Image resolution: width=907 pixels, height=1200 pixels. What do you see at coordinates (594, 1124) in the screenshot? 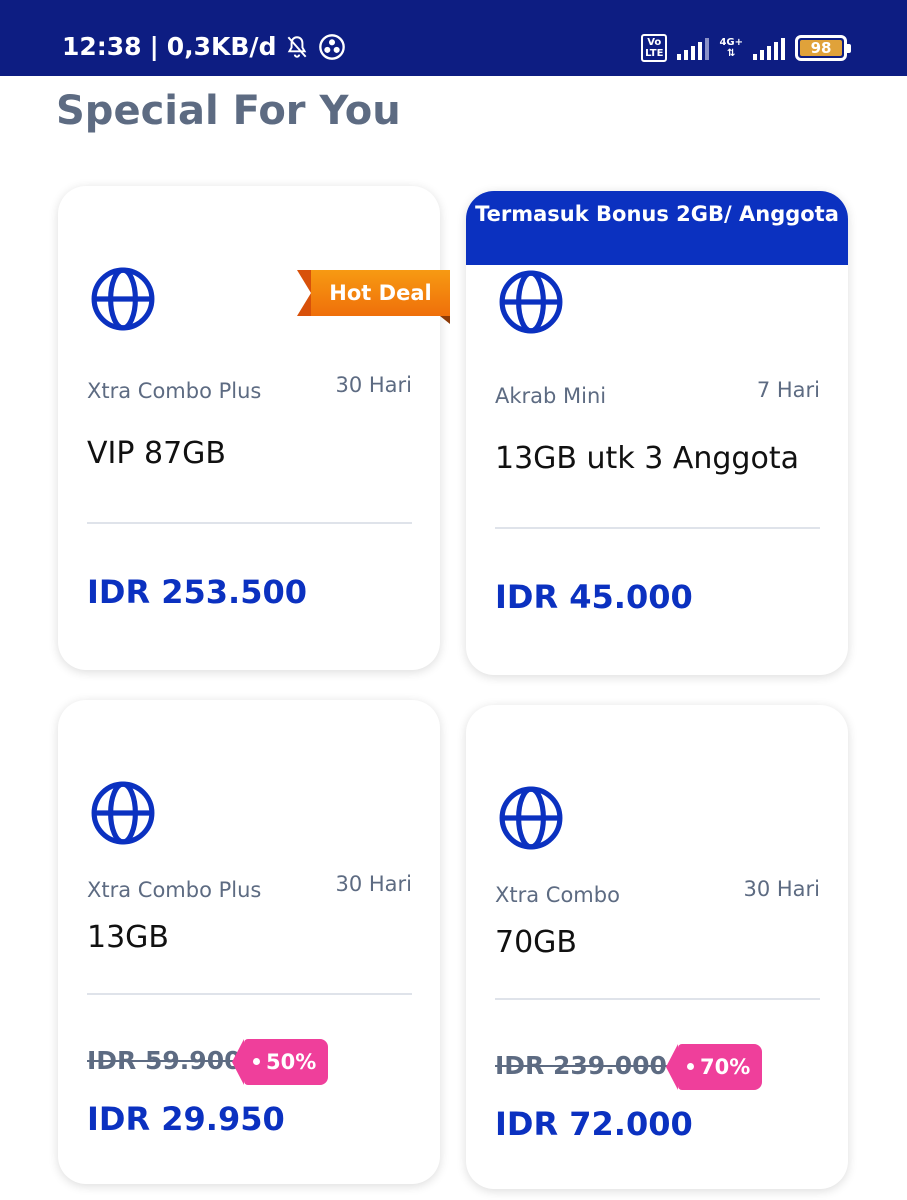
I see `package-price: IDR 72.000` at bounding box center [594, 1124].